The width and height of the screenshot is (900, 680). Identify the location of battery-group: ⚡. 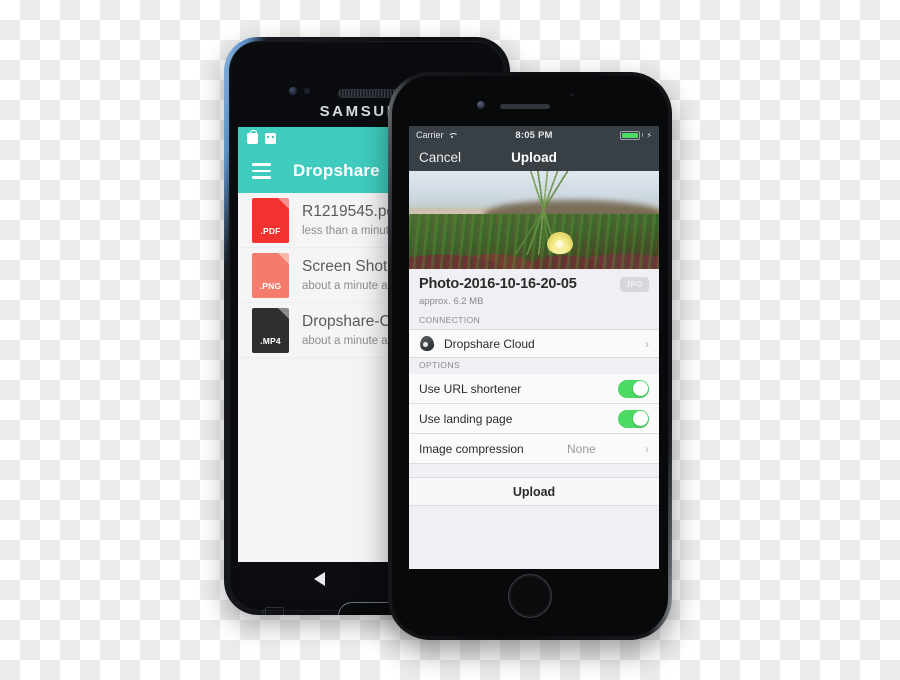
(635, 135).